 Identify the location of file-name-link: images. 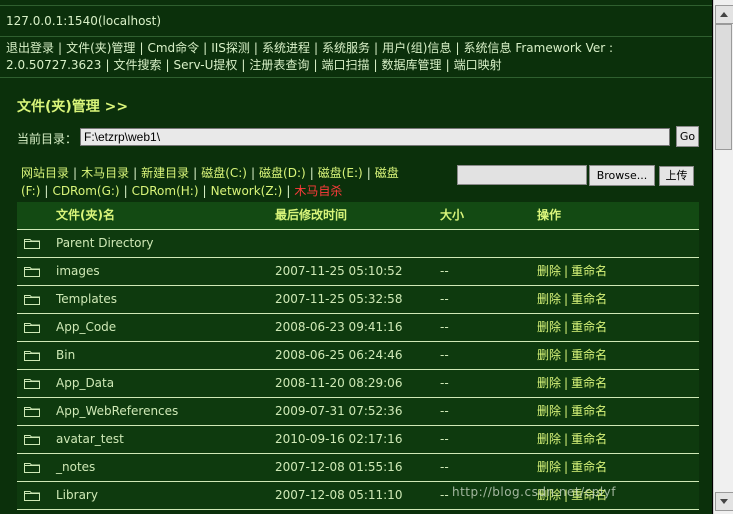
(78, 271).